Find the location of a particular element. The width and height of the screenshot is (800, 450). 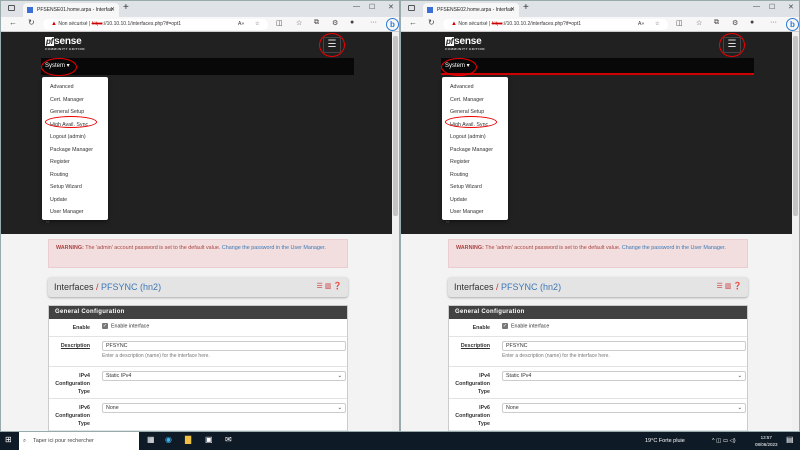

mail-icon: ✉ is located at coordinates (228, 439).